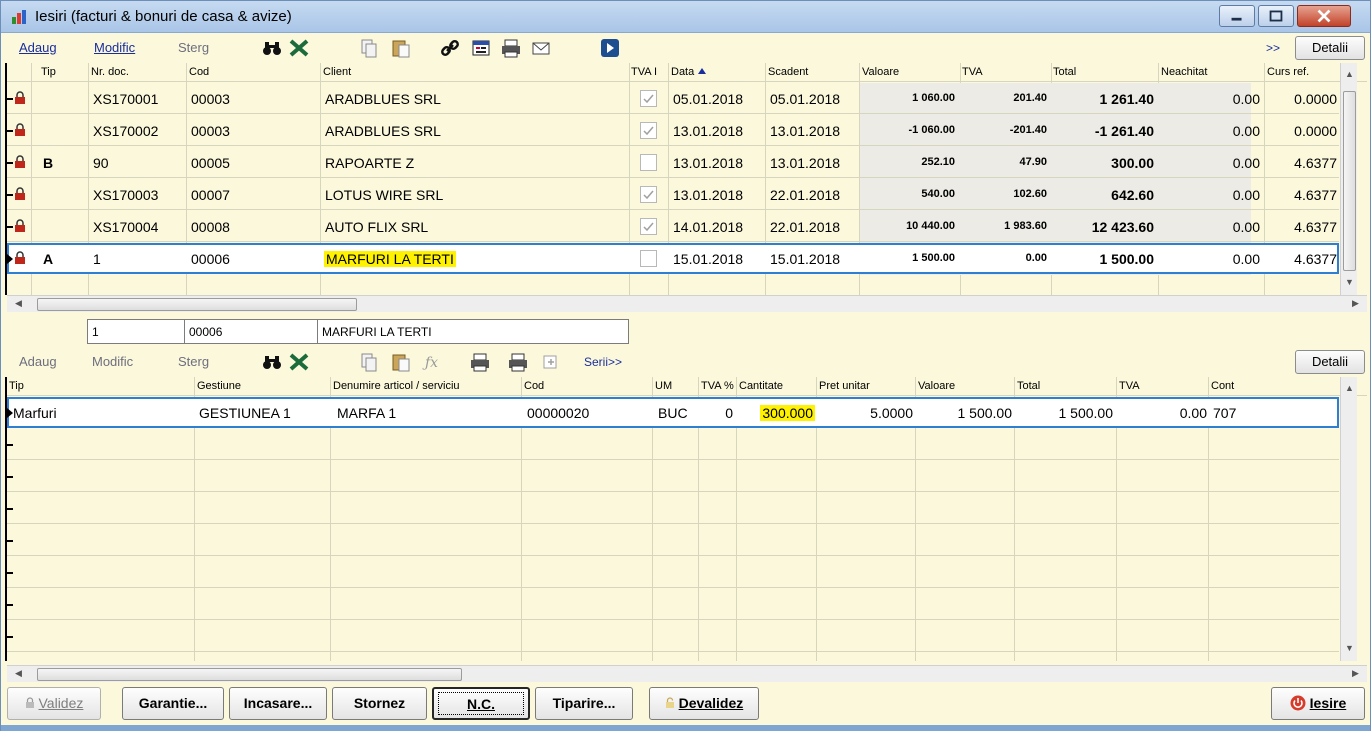  I want to click on col-nr-doc: Nr. doc., so click(110, 72).